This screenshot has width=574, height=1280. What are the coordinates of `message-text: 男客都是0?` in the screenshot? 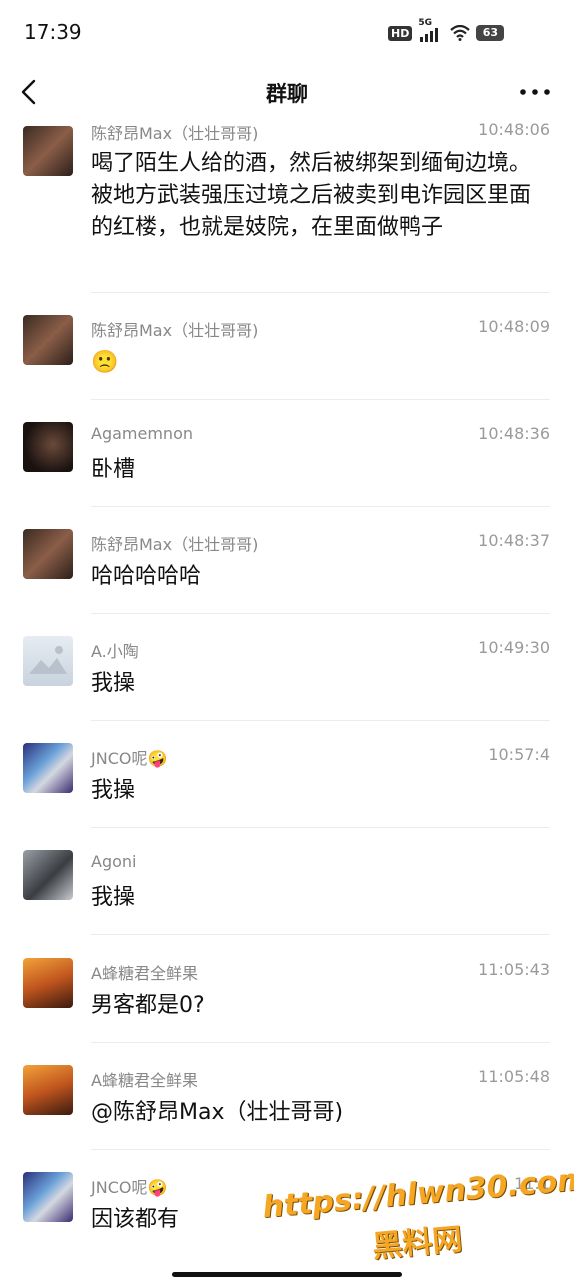 It's located at (148, 1005).